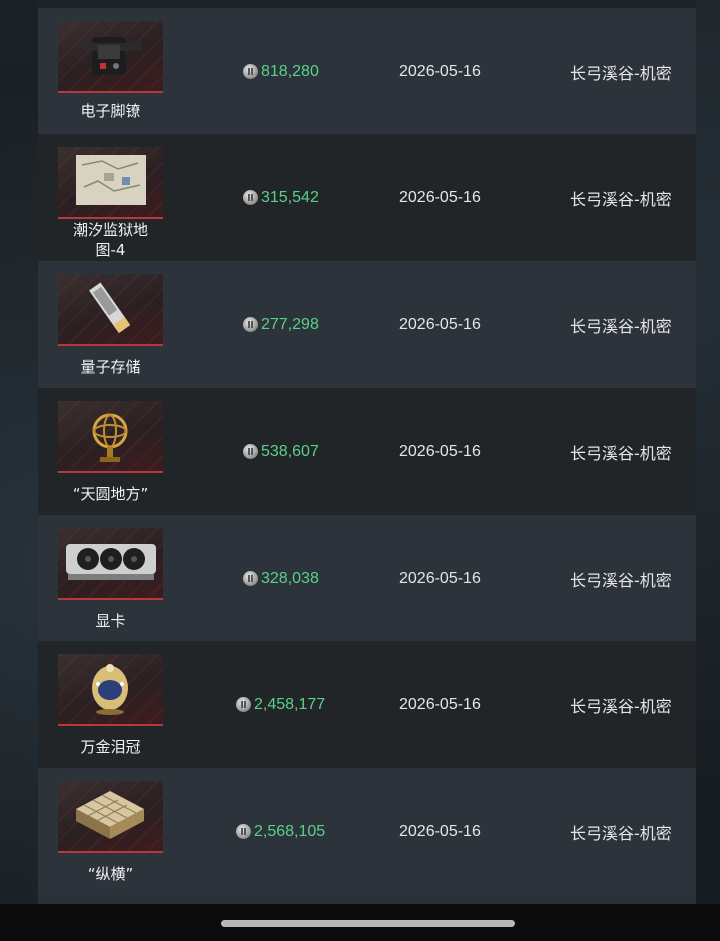  I want to click on list-item: “天圆地方” 538,607 2026-05-16 长弓溪谷-机密, so click(367, 451).